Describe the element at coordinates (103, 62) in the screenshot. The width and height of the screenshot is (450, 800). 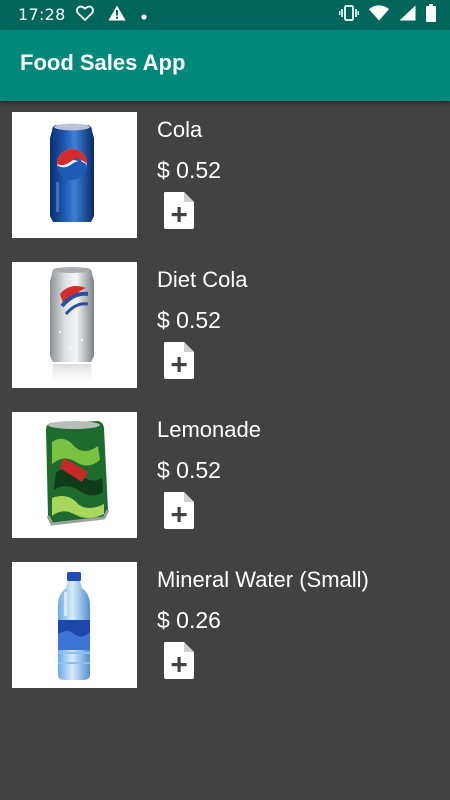
I see `app-title: Food Sales App` at that location.